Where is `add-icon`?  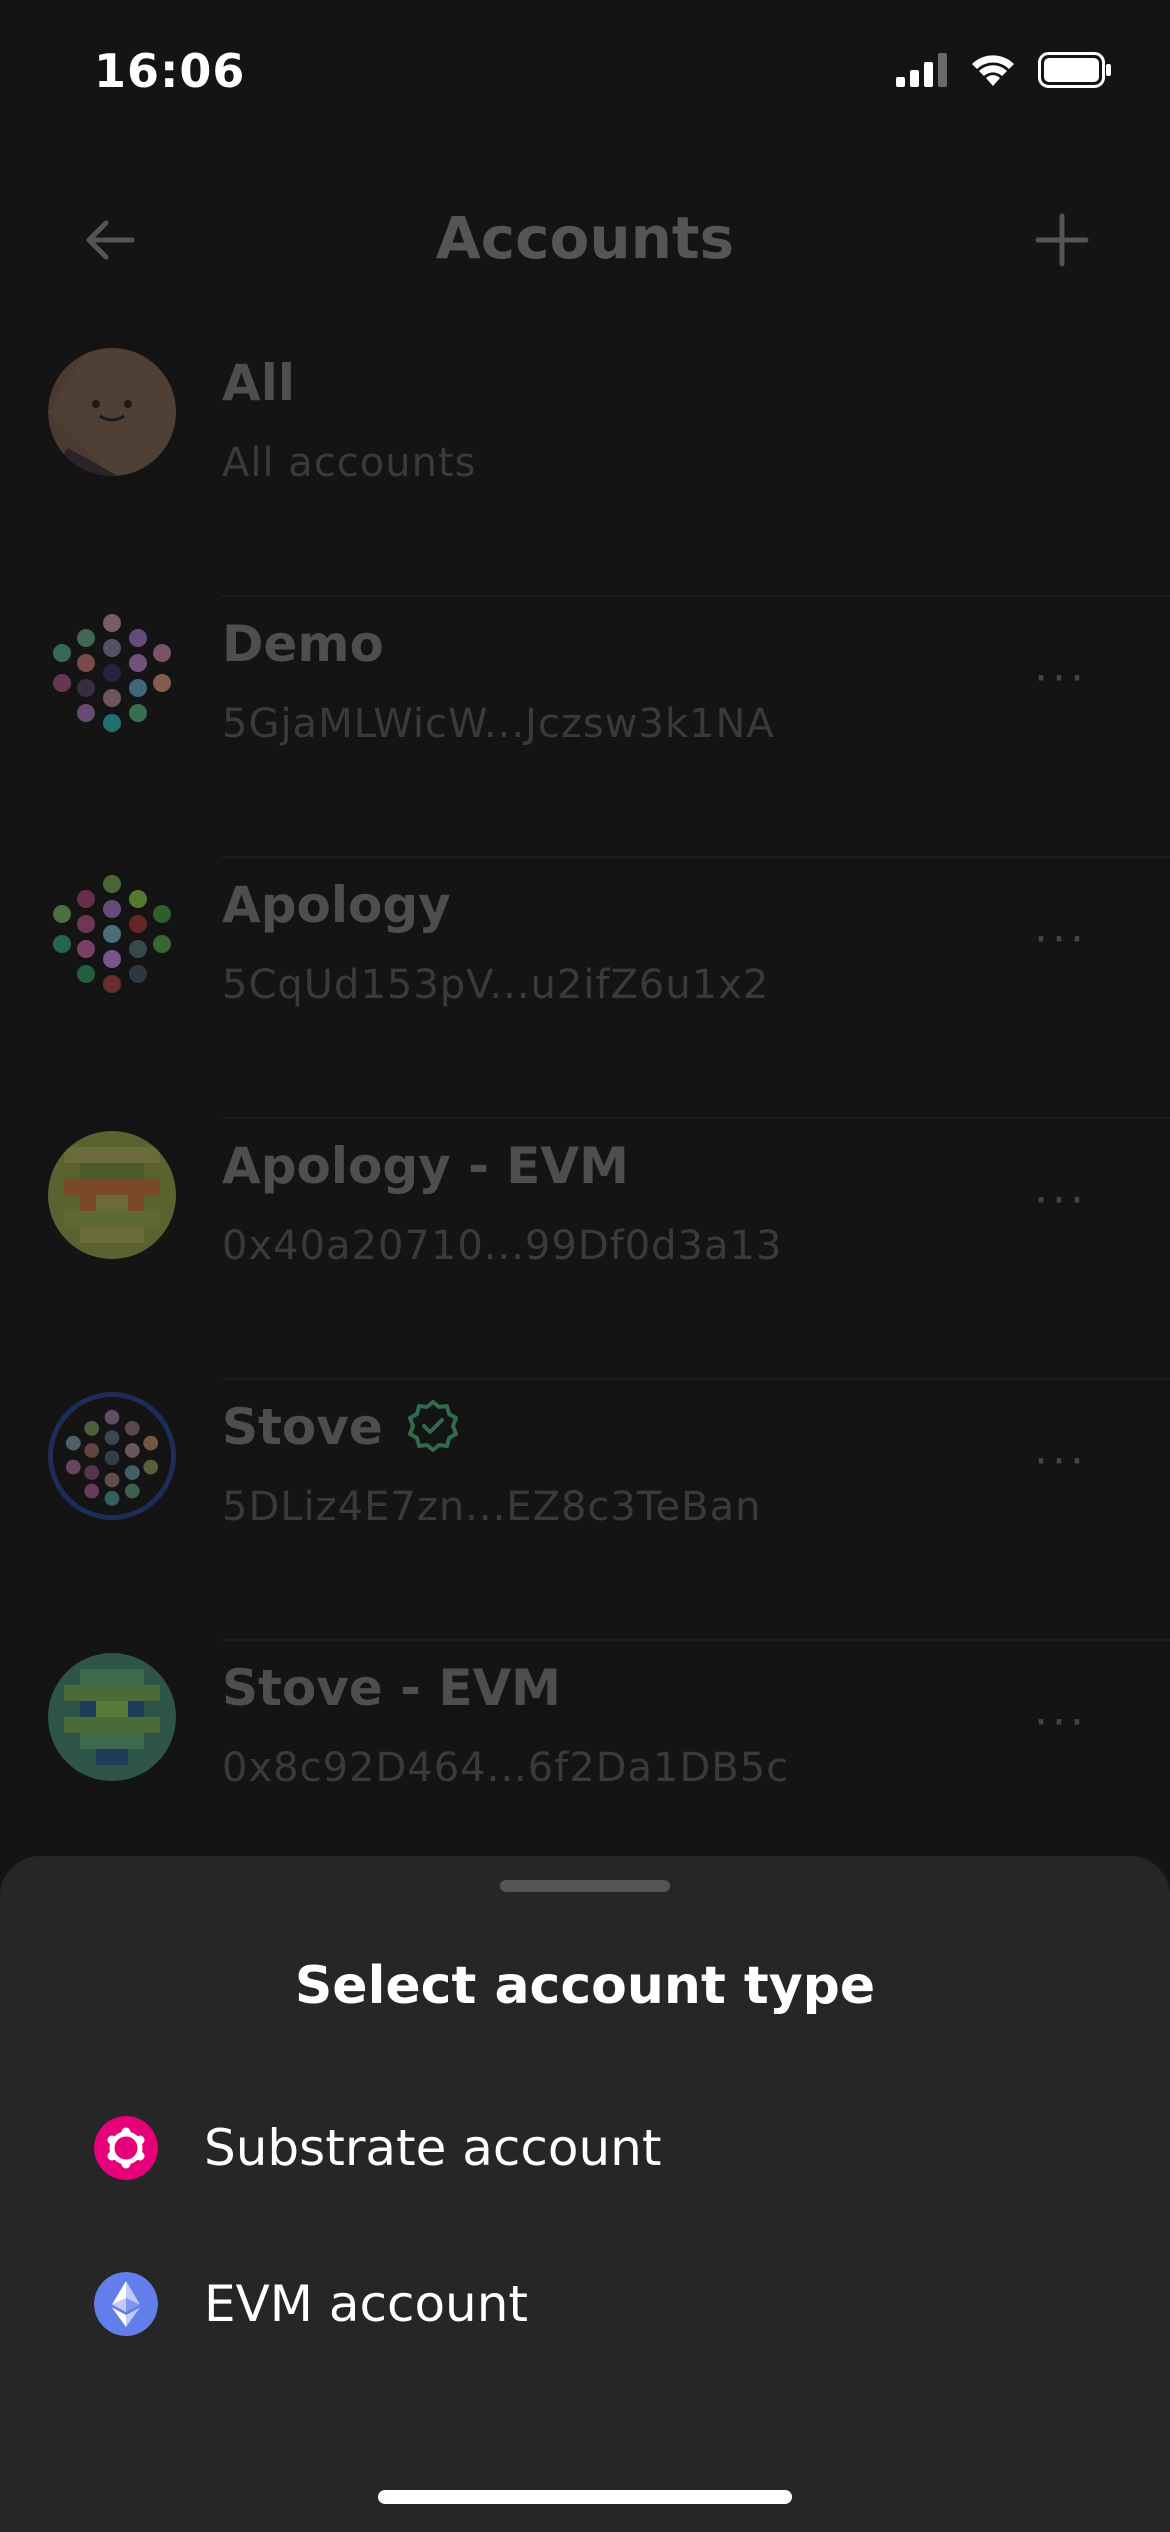 add-icon is located at coordinates (1062, 240).